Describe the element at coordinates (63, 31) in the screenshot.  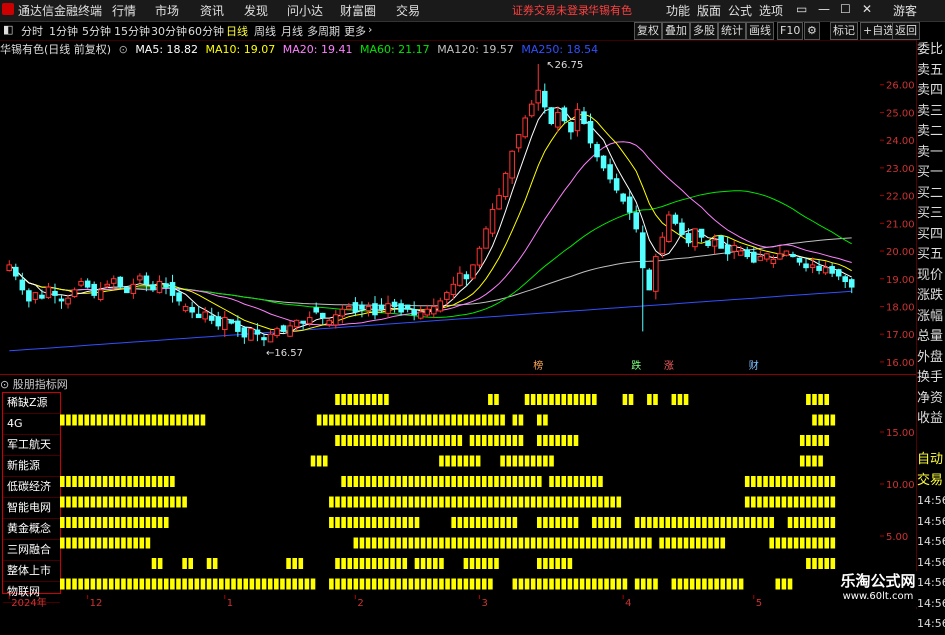
I see `period-tab-1min: 1分钟` at that location.